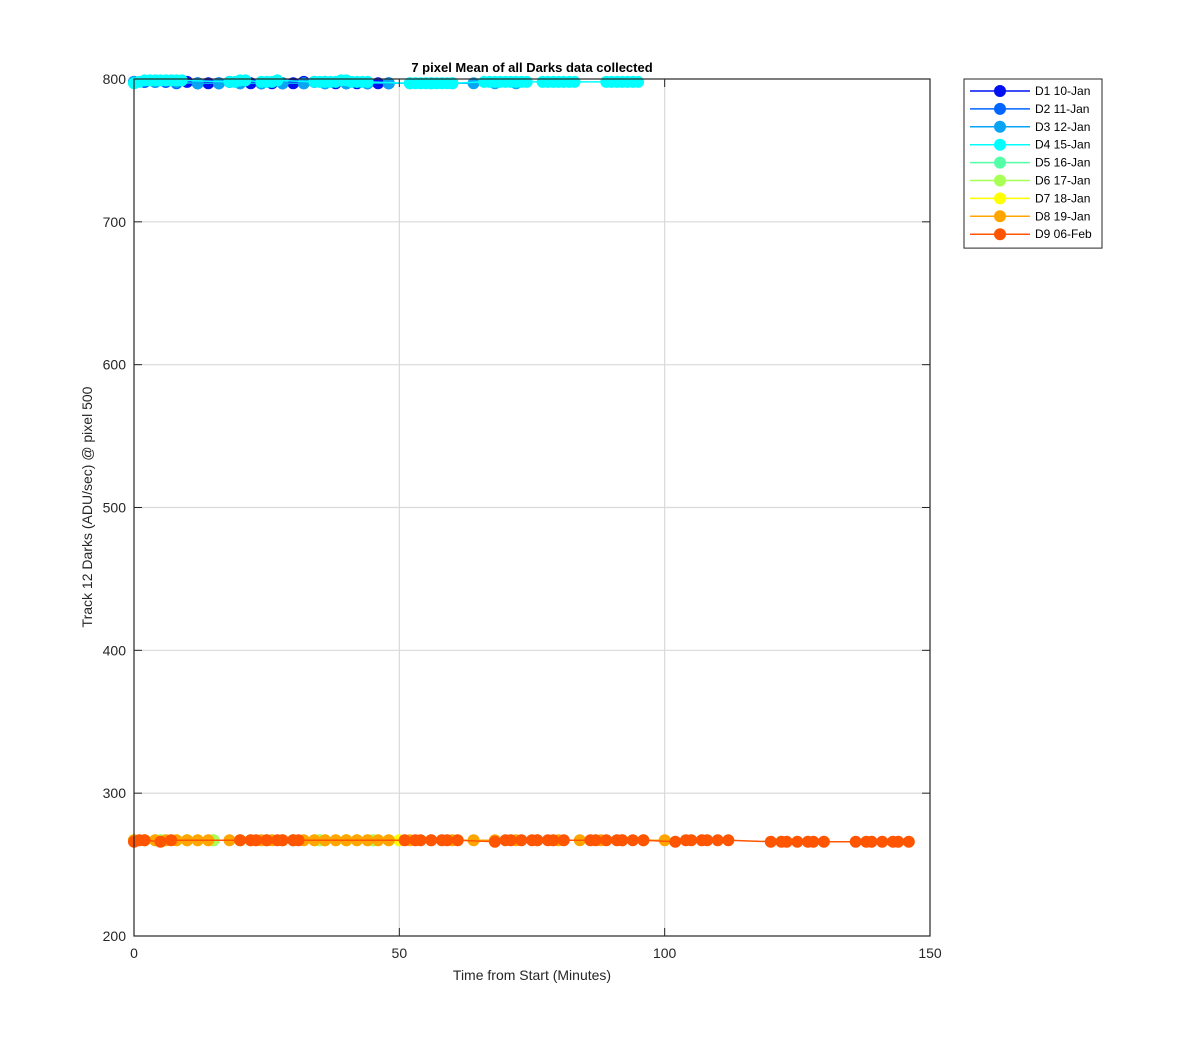 The image size is (1200, 1050). Describe the element at coordinates (1062, 127) in the screenshot. I see `legend-label: D3 12-Jan` at that location.